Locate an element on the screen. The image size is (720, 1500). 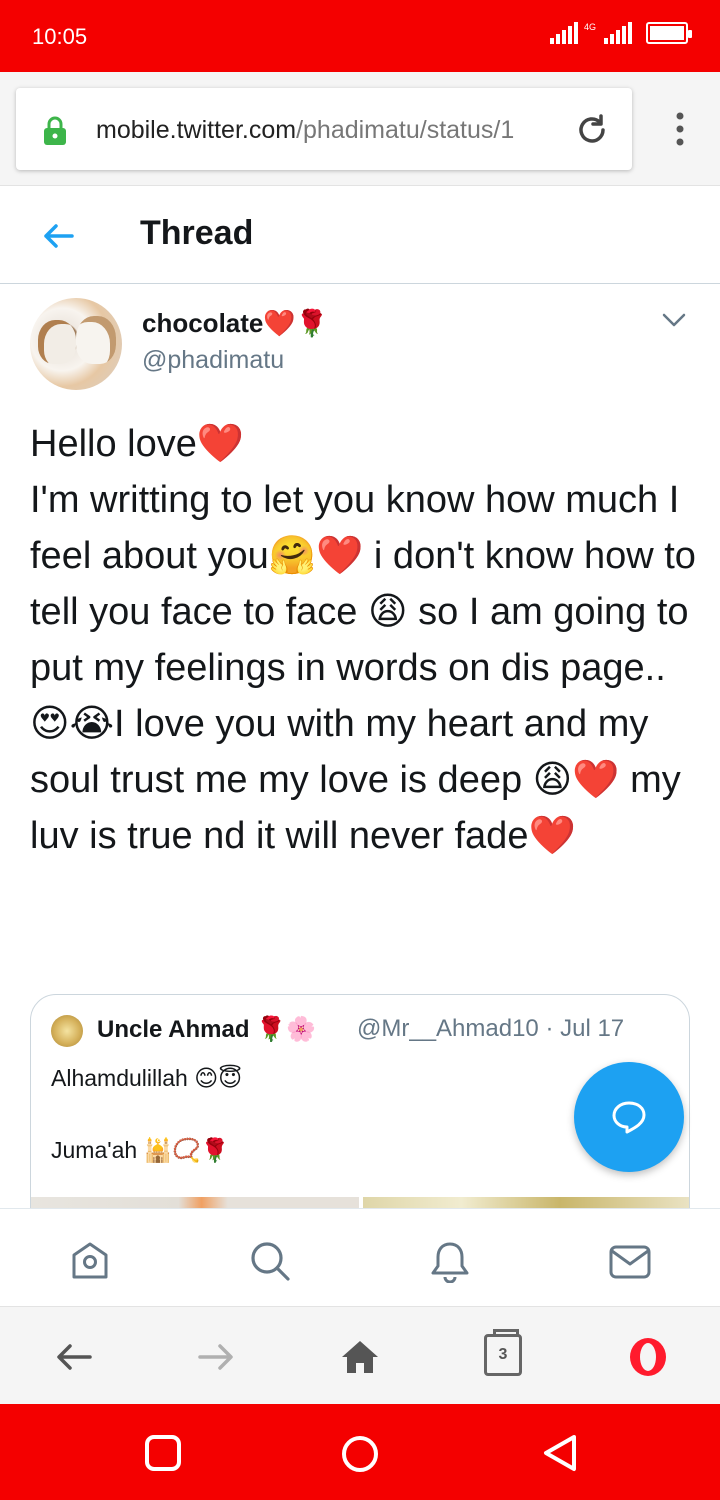
quoted-display-name: Uncle Ahmad 🌹🌸 is located at coordinates (206, 1029).